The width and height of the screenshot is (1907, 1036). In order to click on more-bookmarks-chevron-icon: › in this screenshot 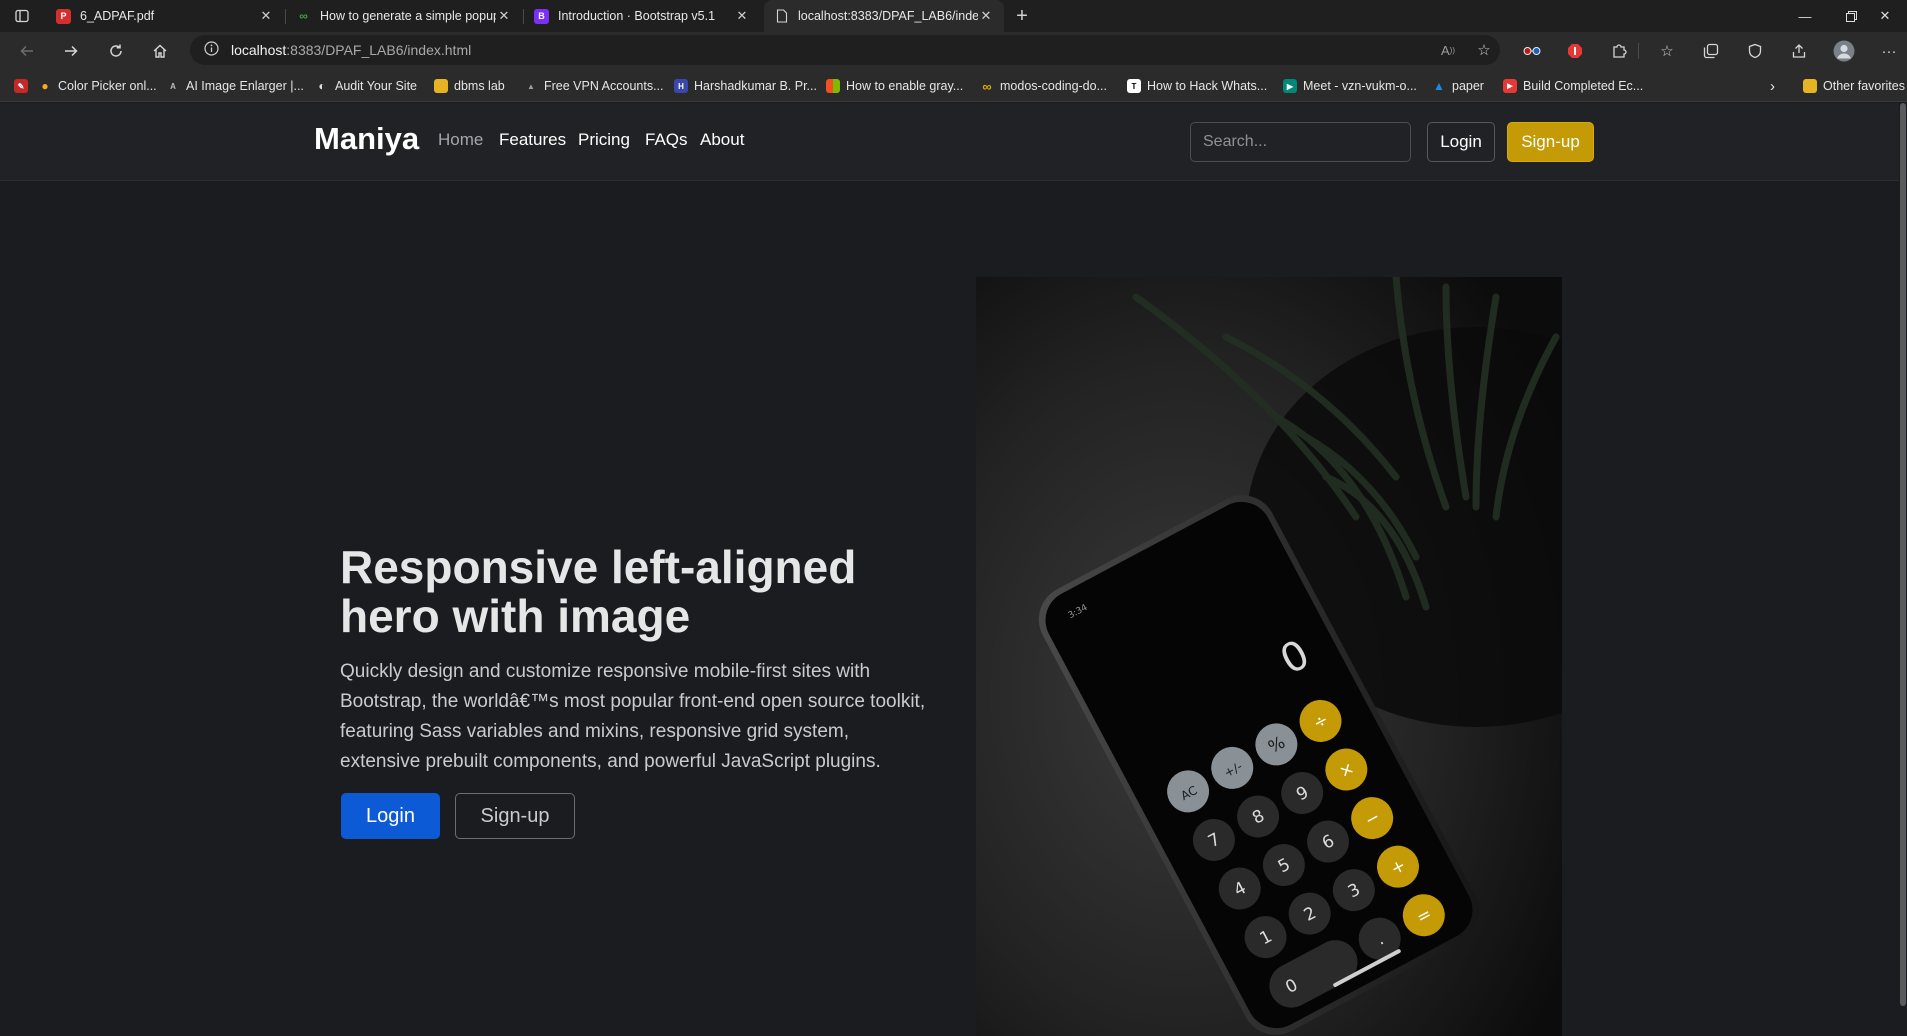, I will do `click(1772, 86)`.